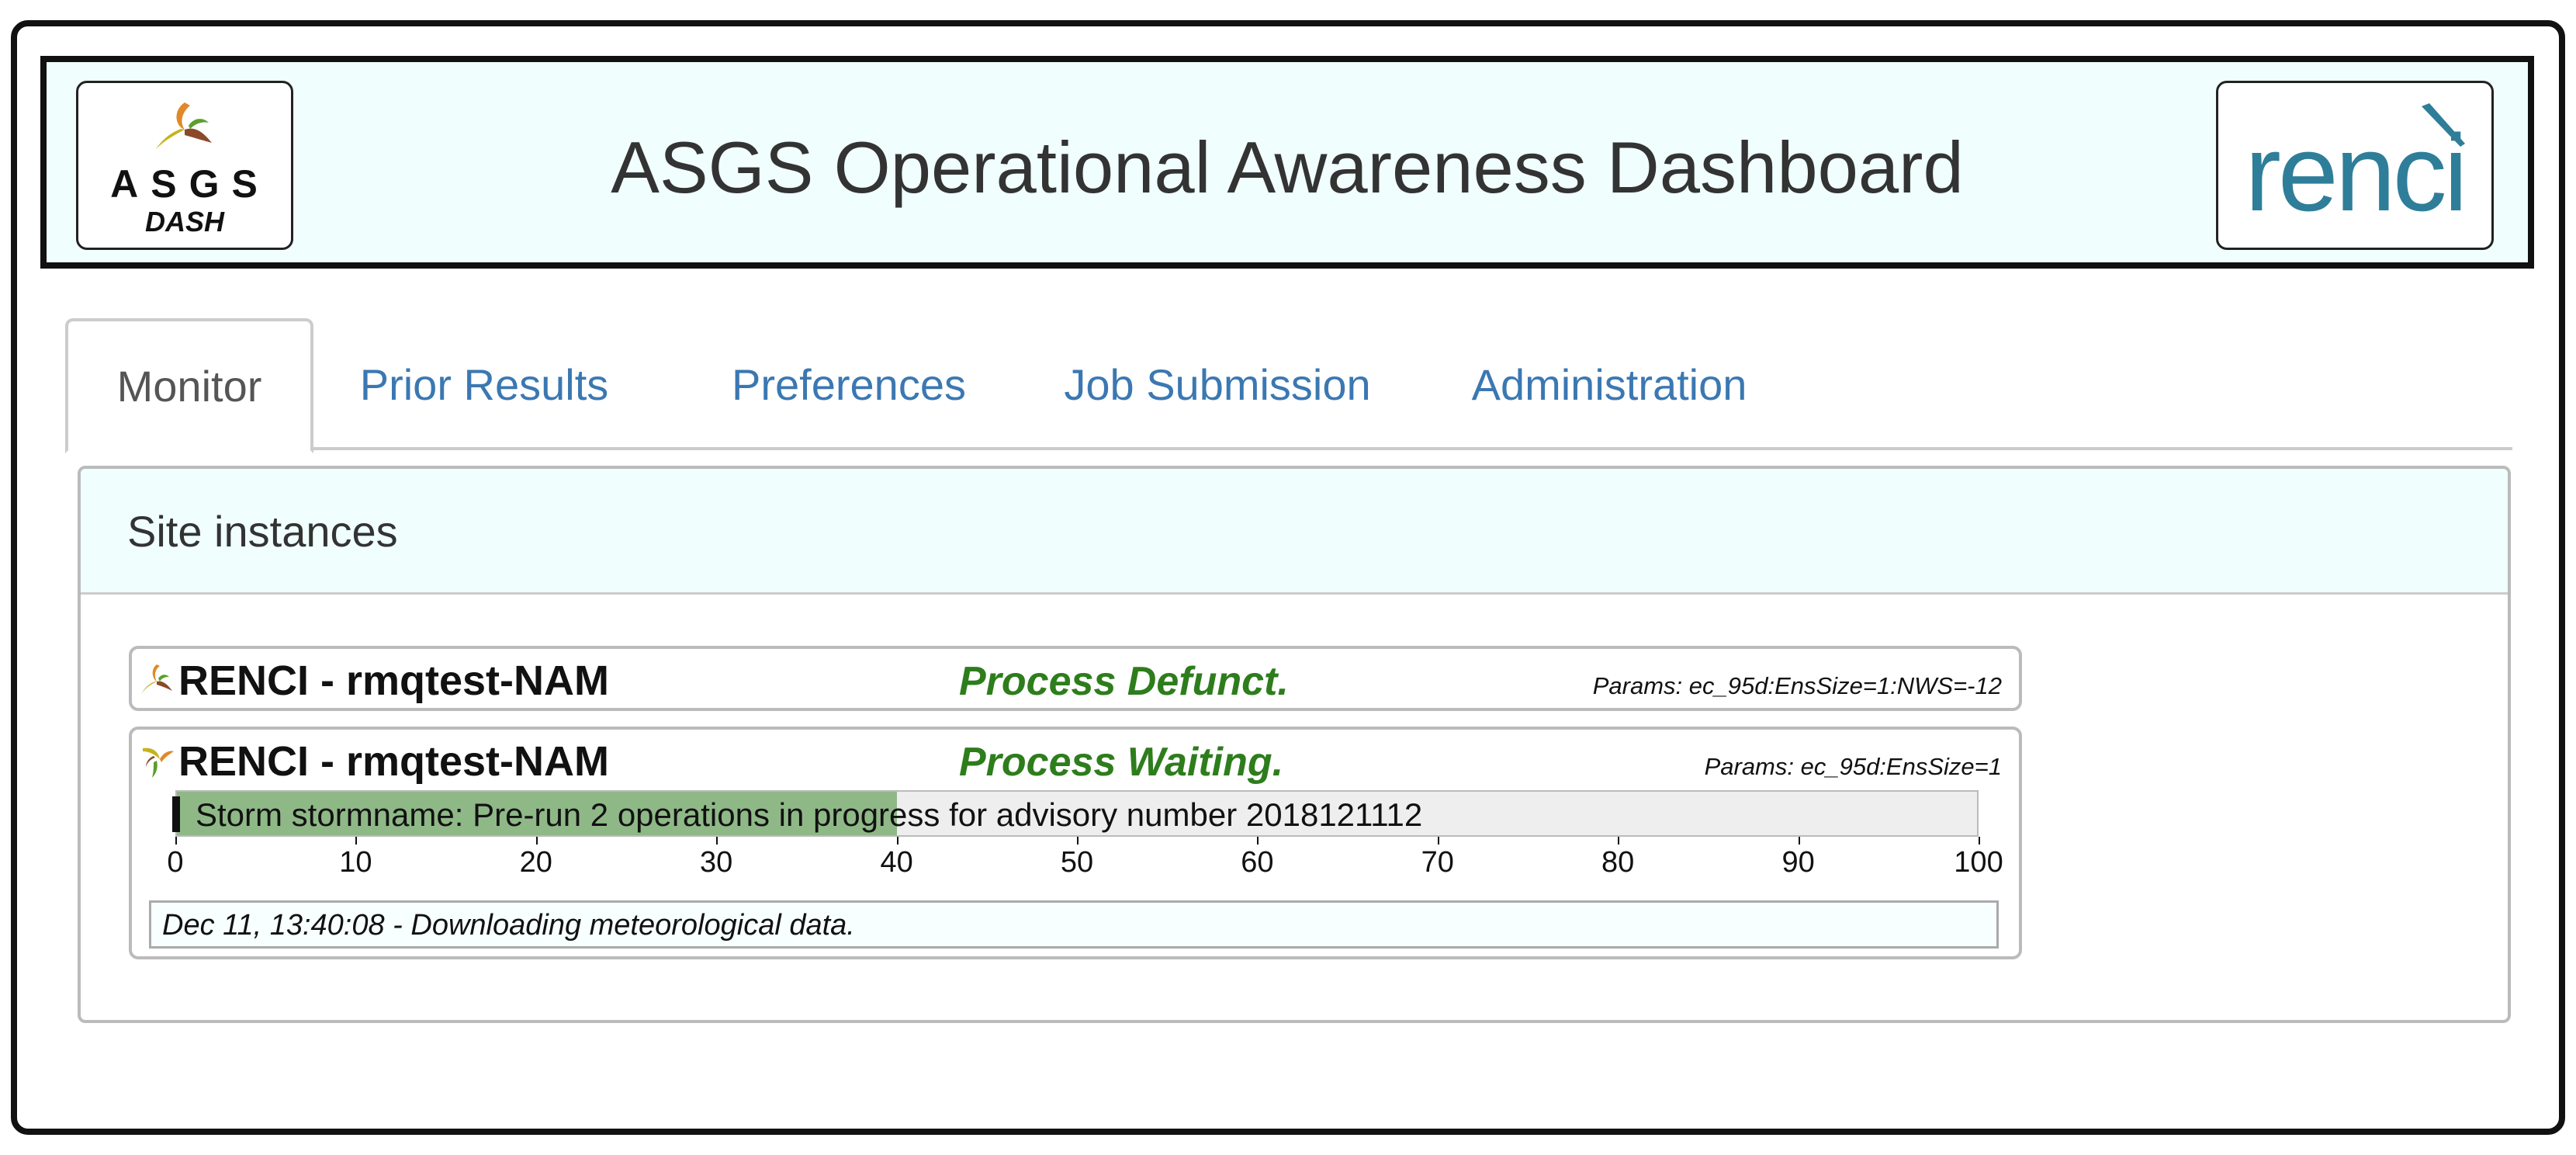 The width and height of the screenshot is (2576, 1155). Describe the element at coordinates (1609, 384) in the screenshot. I see `tab-administration: Administration` at that location.